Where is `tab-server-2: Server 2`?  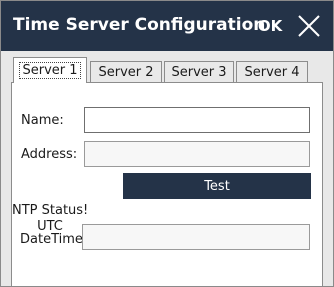 tab-server-2: Server 2 is located at coordinates (126, 71).